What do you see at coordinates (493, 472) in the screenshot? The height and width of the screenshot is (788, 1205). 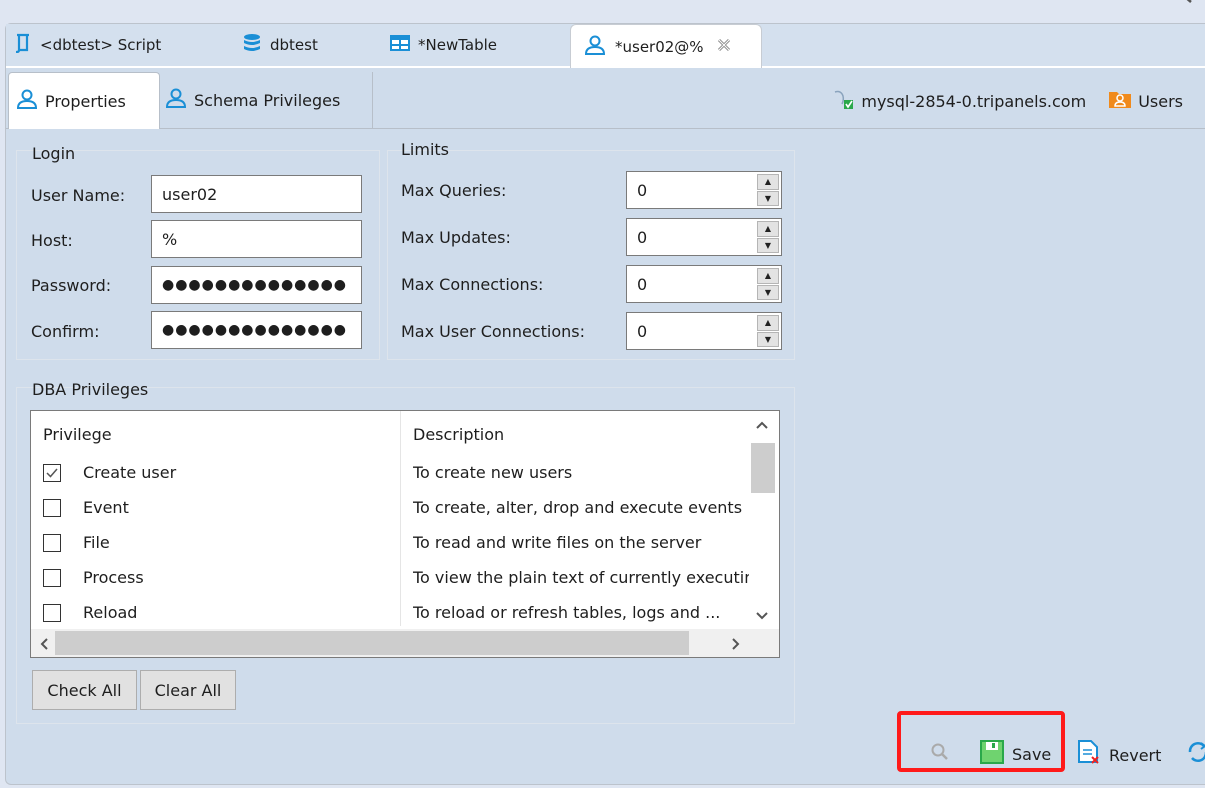 I see `privilege-description: To create new users` at bounding box center [493, 472].